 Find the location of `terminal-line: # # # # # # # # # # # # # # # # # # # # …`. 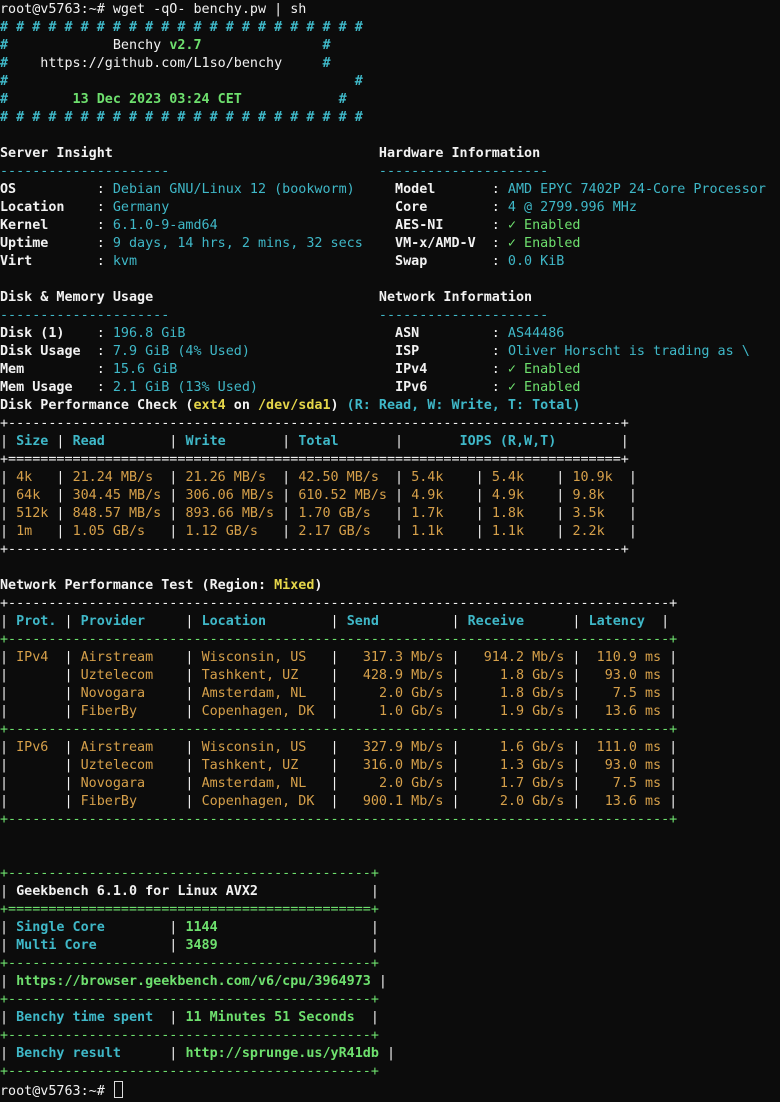

terminal-line: # # # # # # # # # # # # # # # # # # # # … is located at coordinates (181, 28).